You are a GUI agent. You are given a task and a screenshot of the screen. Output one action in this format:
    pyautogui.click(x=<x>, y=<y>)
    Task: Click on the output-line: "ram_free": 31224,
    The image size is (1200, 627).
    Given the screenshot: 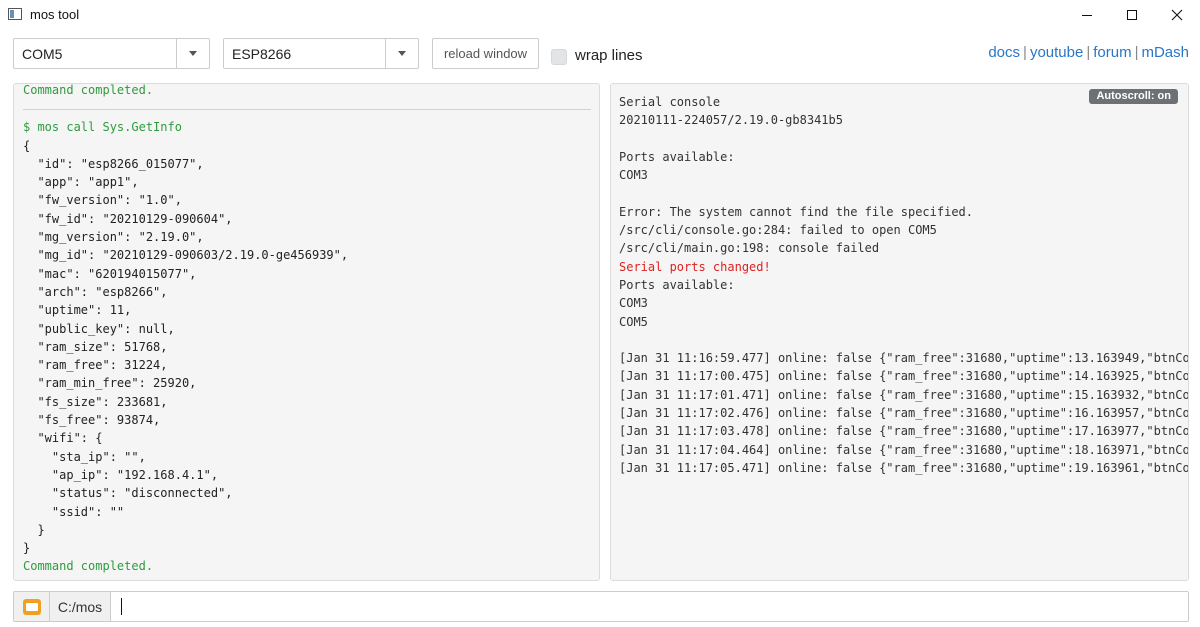 What is the action you would take?
    pyautogui.click(x=95, y=365)
    